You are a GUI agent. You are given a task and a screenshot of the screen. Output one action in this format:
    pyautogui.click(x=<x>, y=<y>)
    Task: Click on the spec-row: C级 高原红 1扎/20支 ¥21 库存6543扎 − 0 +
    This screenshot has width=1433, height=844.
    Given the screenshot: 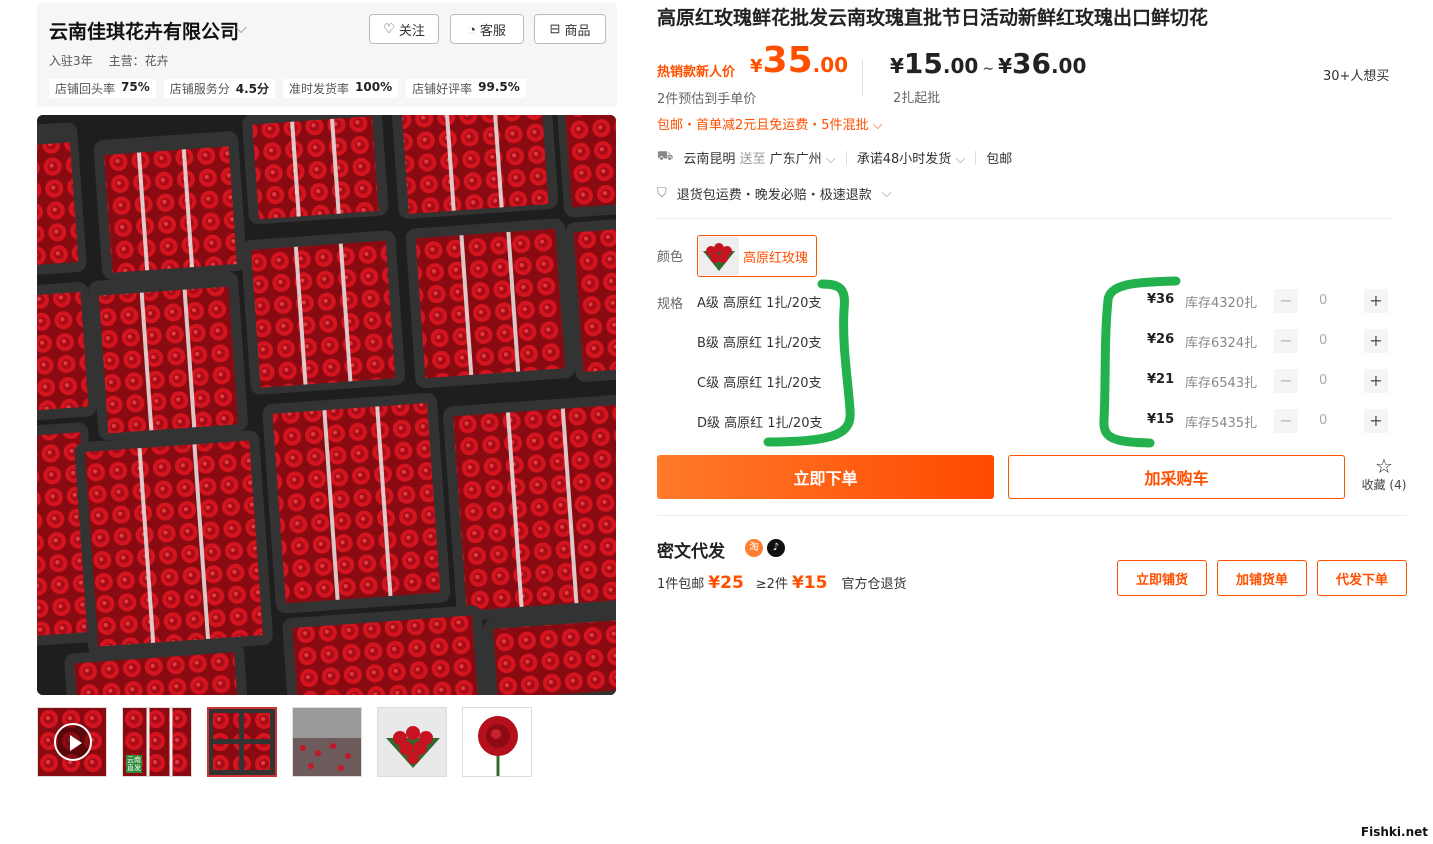 What is the action you would take?
    pyautogui.click(x=1047, y=381)
    